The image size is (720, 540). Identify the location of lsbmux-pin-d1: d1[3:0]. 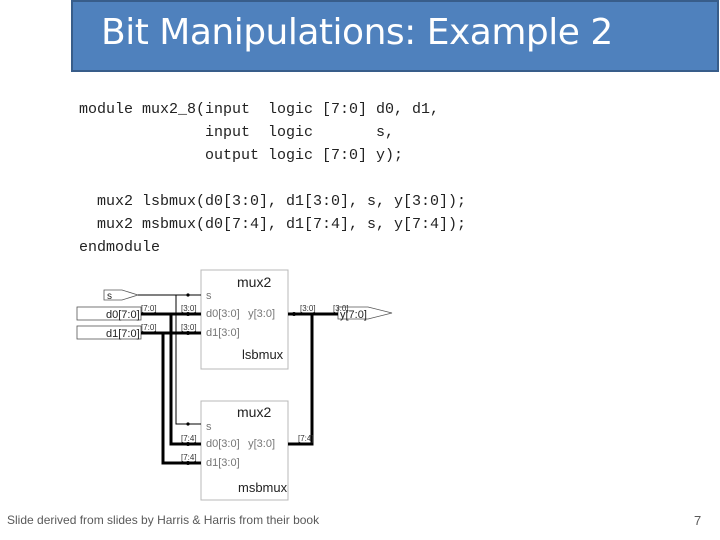
(223, 333).